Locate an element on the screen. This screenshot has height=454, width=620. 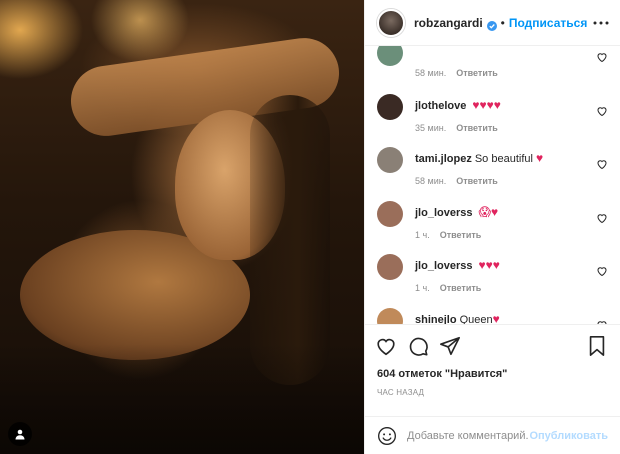
add-comment-bar: Опубликовать is located at coordinates (492, 435).